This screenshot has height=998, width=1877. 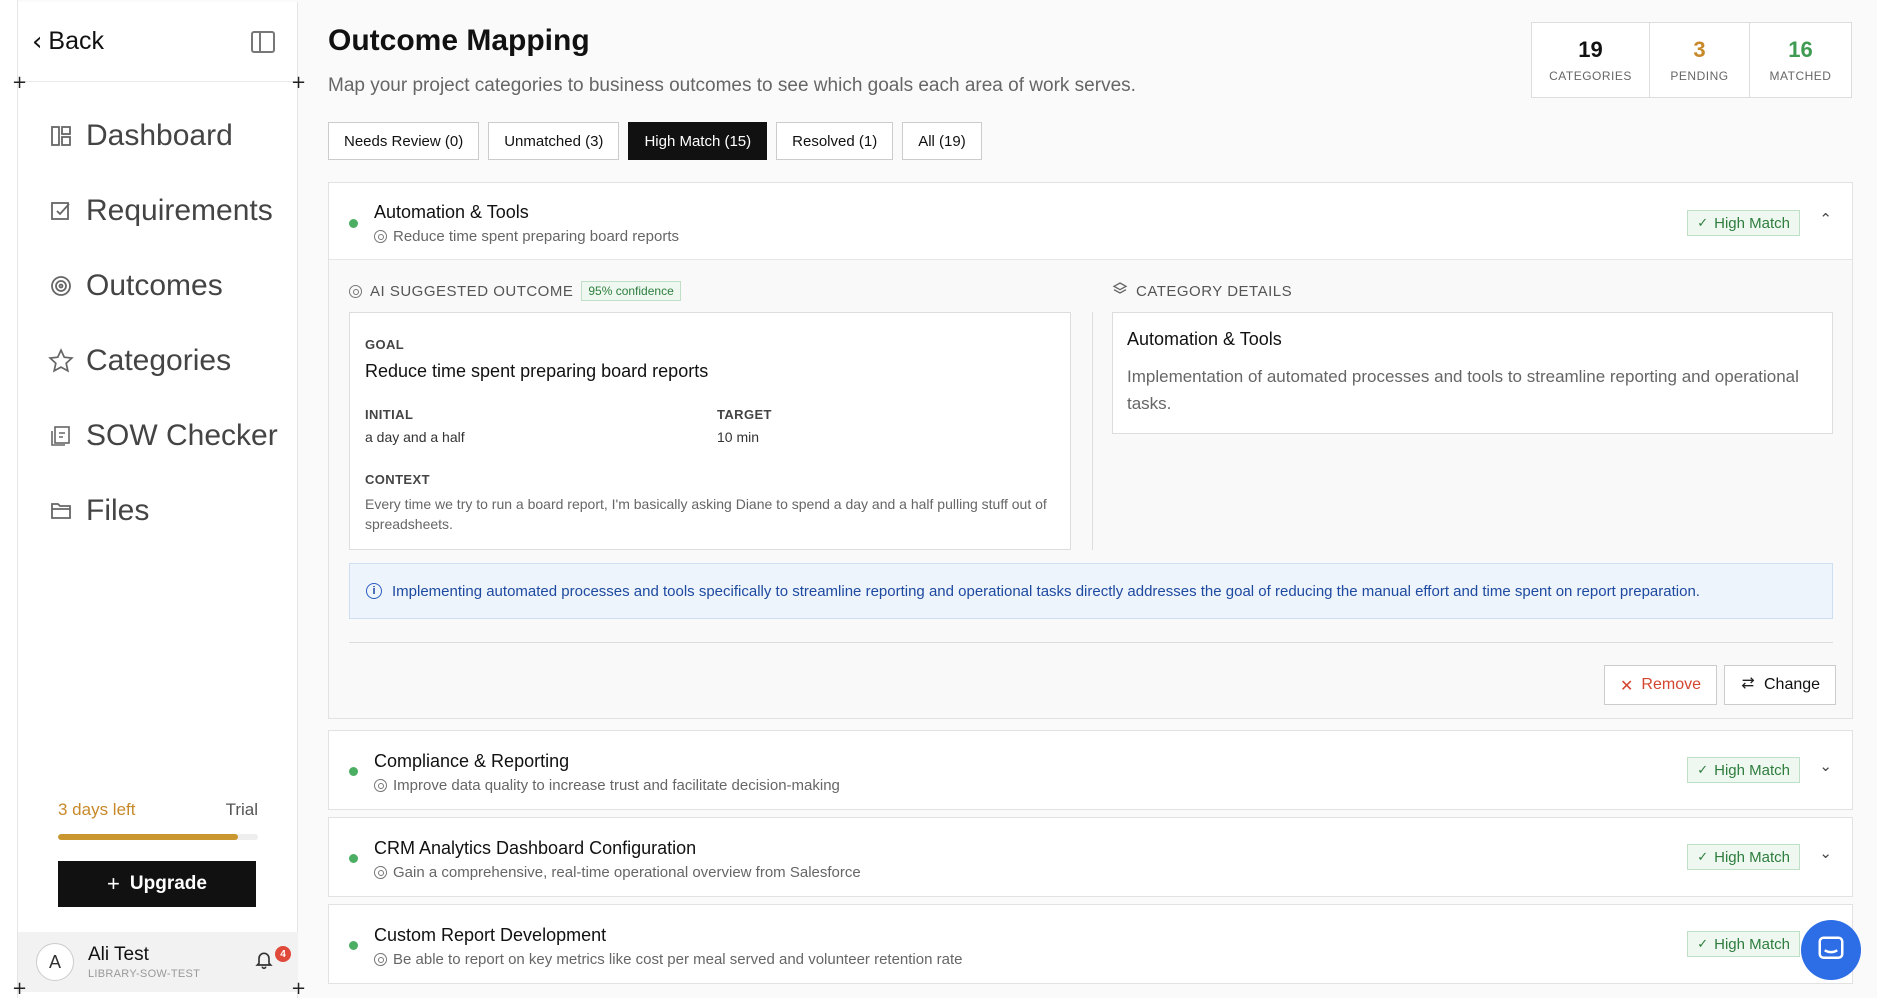 I want to click on swap-icon, so click(x=1748, y=685).